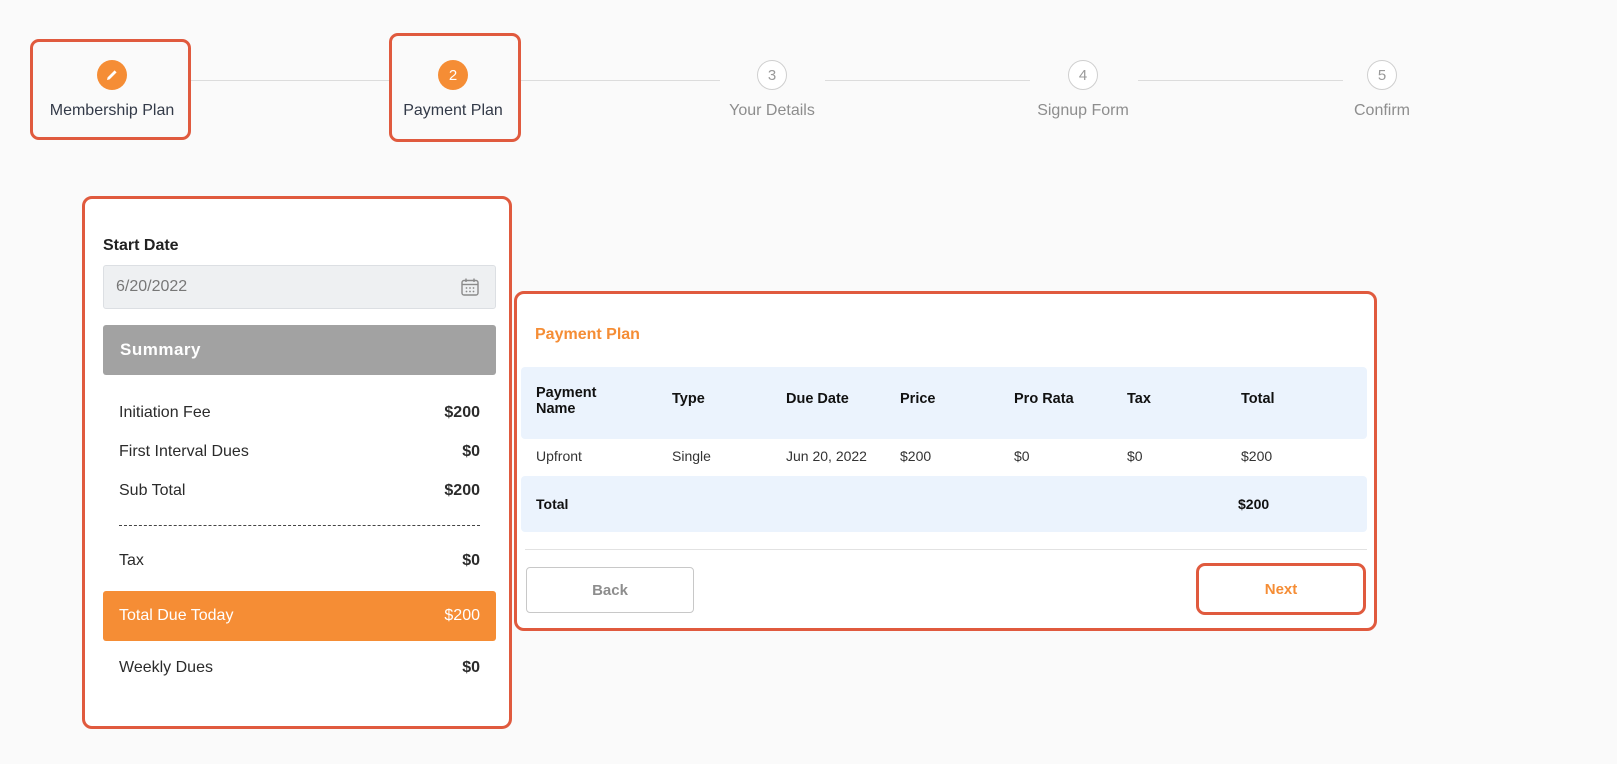  I want to click on summary-row-label: Tax, so click(131, 560).